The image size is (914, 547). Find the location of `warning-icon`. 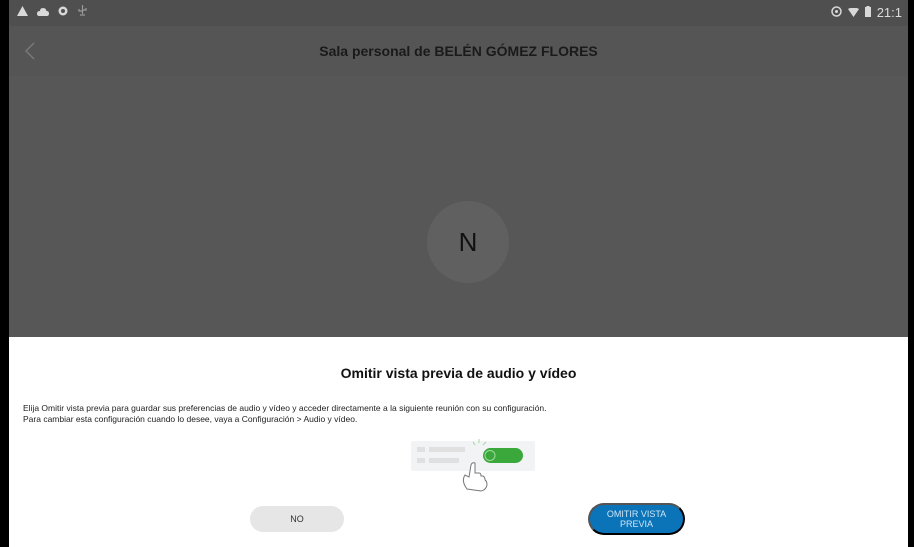

warning-icon is located at coordinates (22, 11).